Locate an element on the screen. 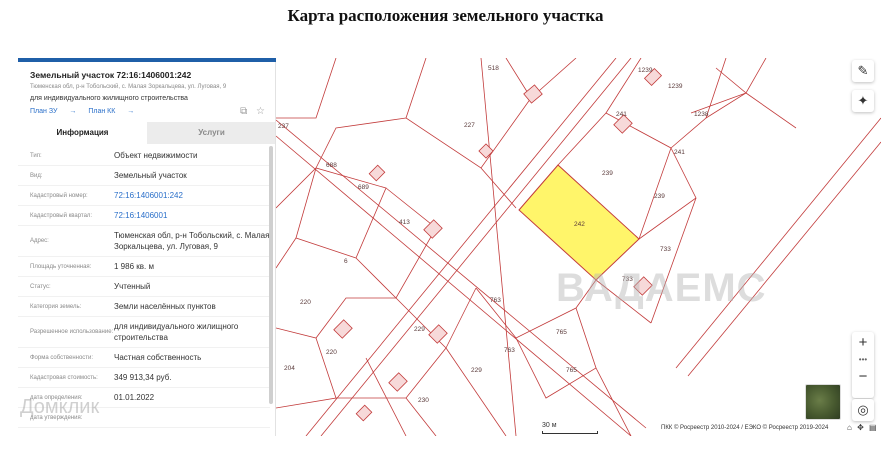  attribute-row: Тип: Объект недвижимости is located at coordinates (144, 156).